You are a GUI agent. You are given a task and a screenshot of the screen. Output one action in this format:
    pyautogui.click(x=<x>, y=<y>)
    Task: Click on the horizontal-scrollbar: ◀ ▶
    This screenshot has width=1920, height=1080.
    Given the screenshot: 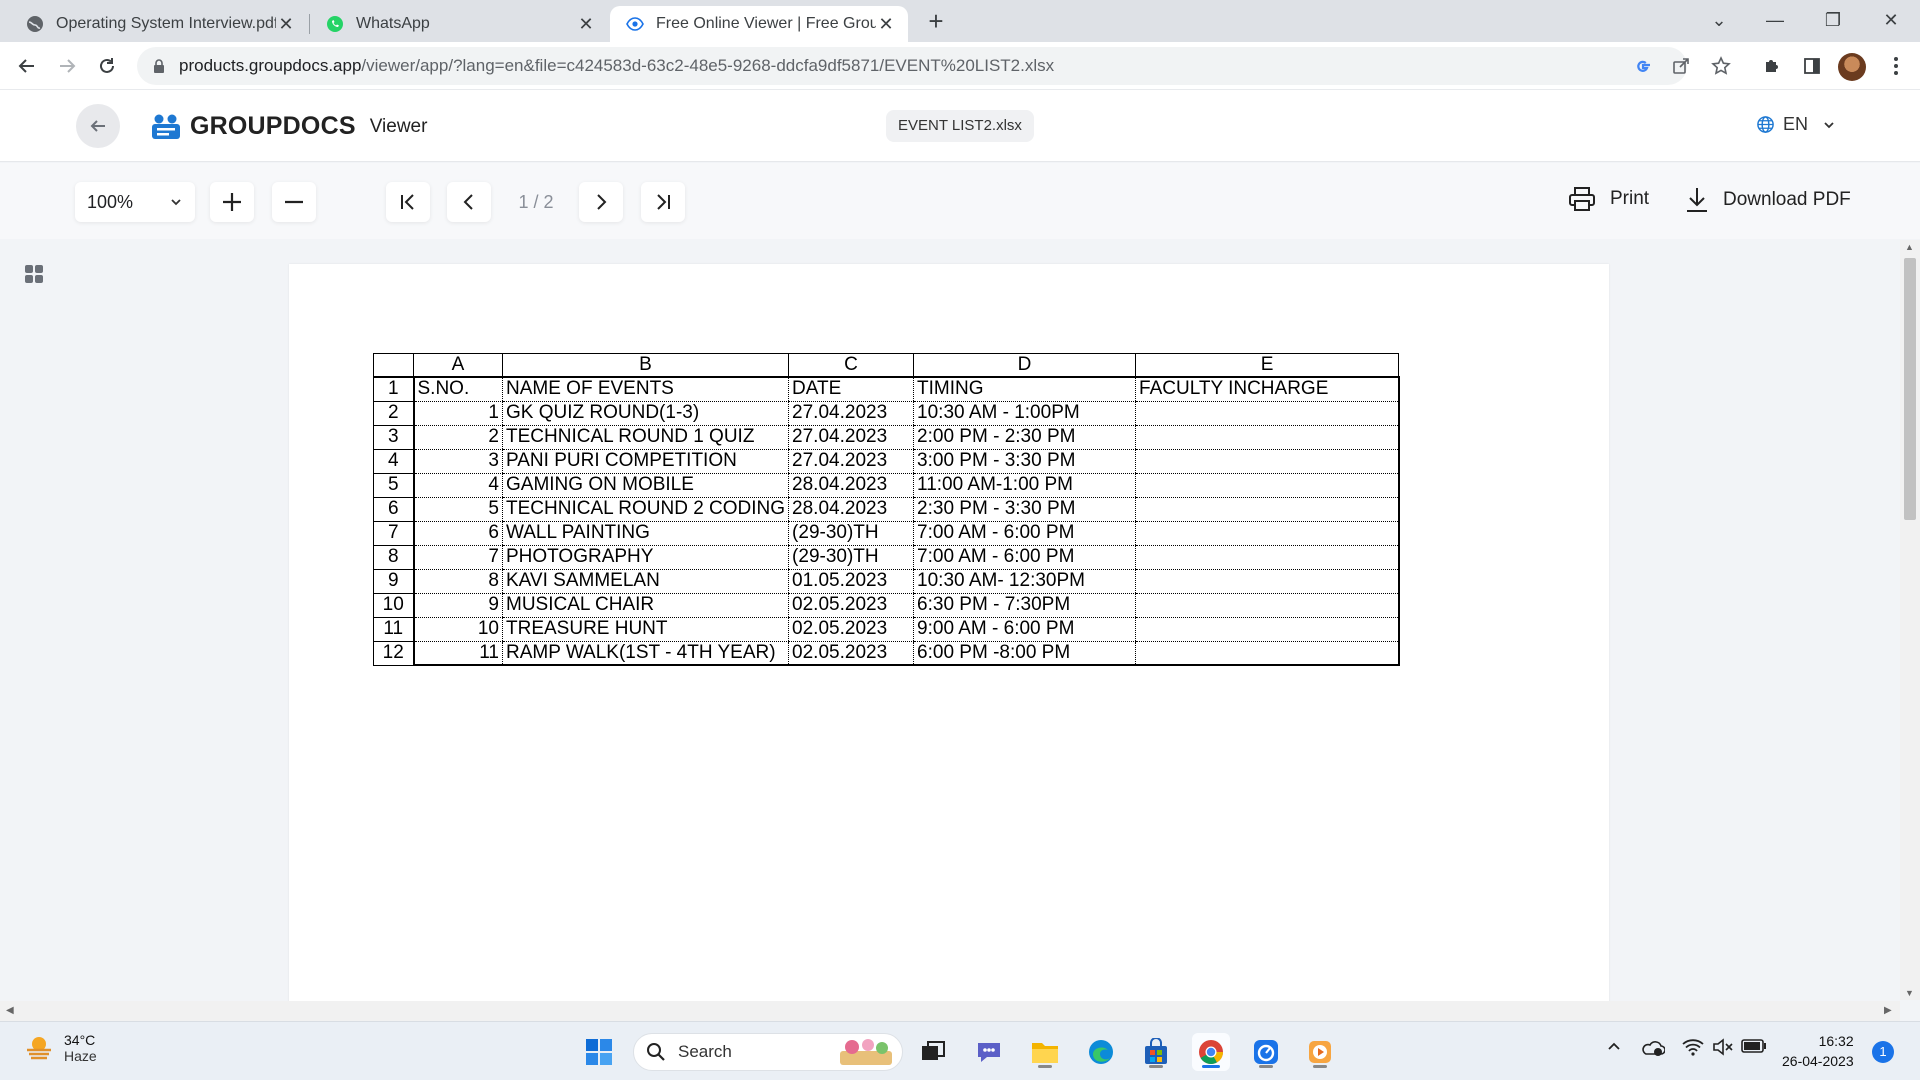 What is the action you would take?
    pyautogui.click(x=950, y=1011)
    